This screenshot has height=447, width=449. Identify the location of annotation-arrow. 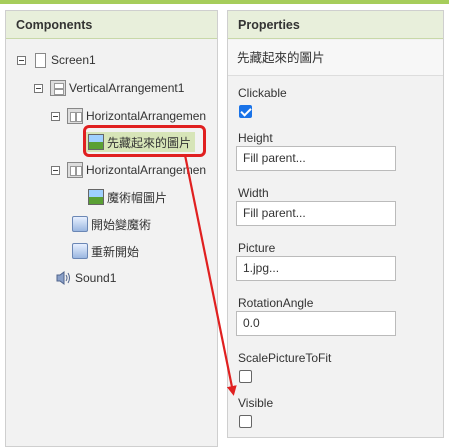
(210, 275).